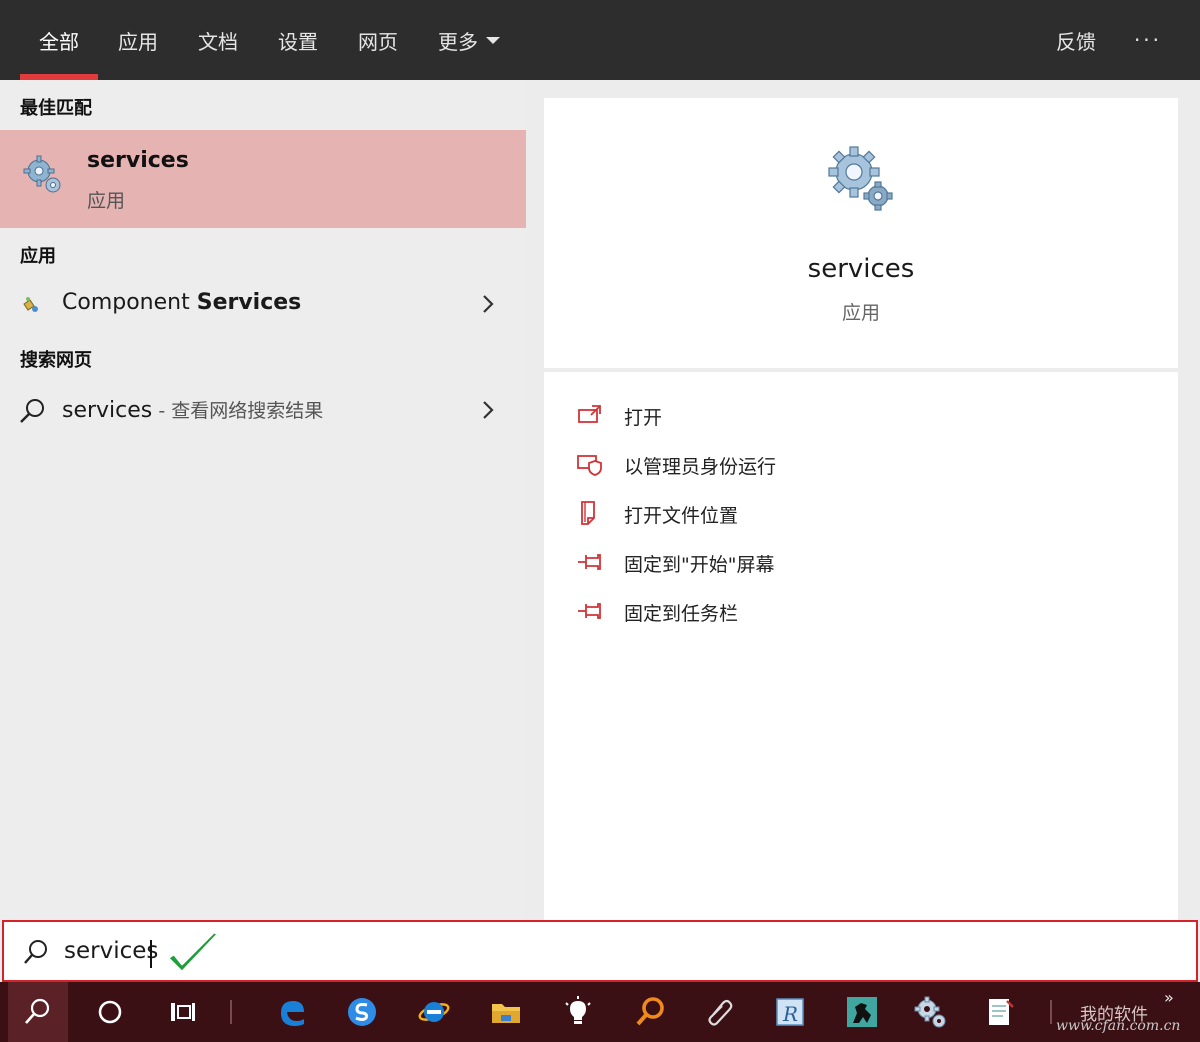 The width and height of the screenshot is (1200, 1042). I want to click on taskbar-tips, so click(578, 1012).